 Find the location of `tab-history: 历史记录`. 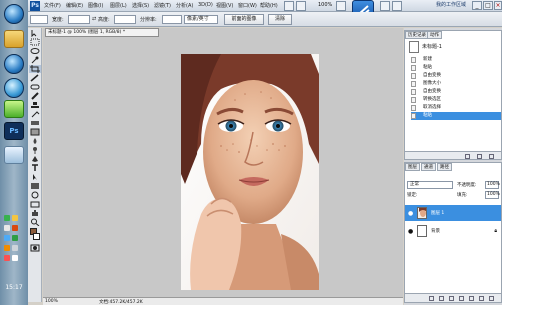

tab-history: 历史记录 is located at coordinates (417, 35).